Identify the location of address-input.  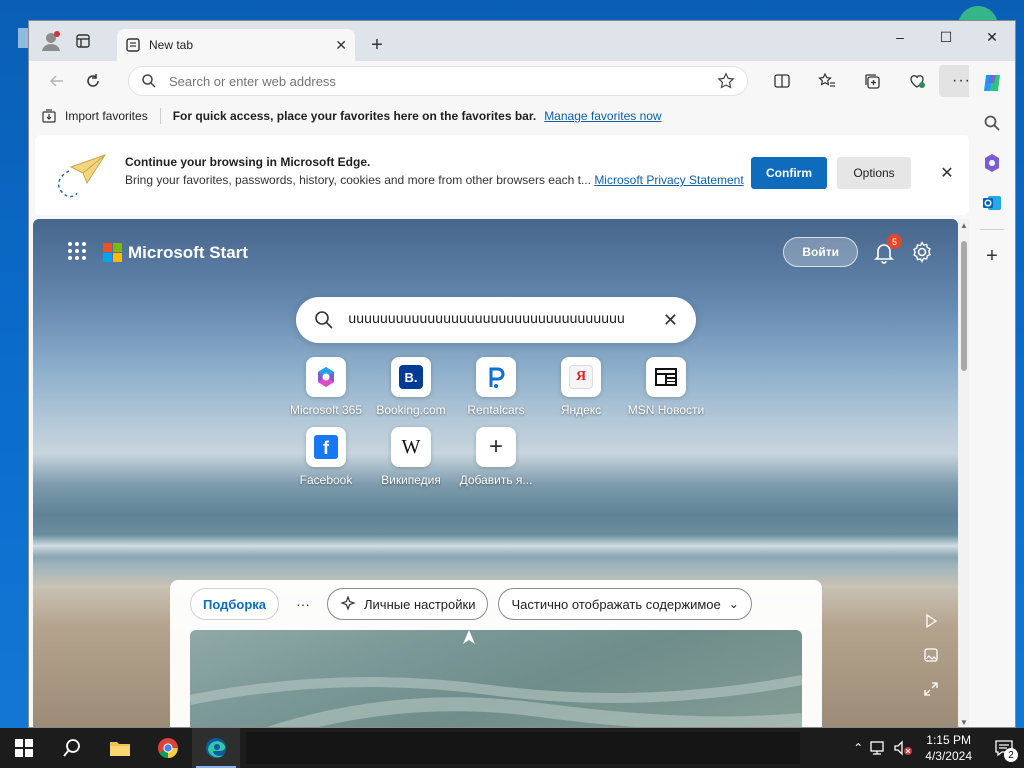
(437, 81).